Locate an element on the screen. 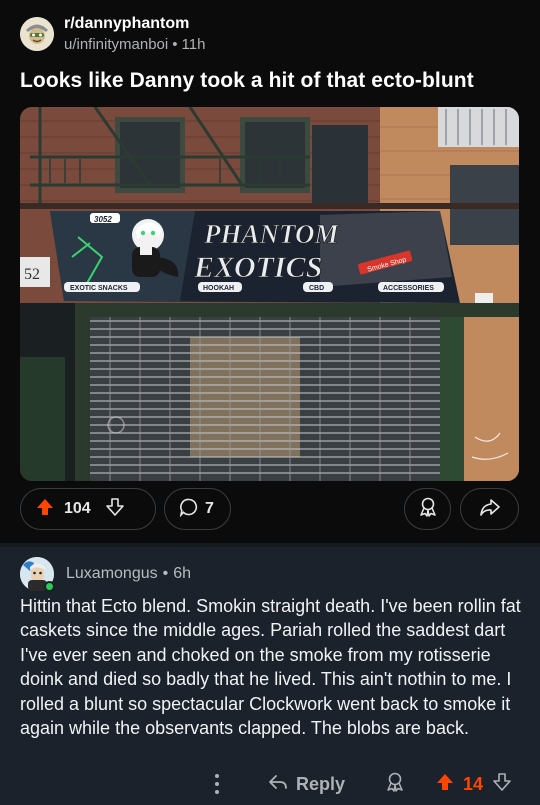  comment-header: Luxamongus • 6h is located at coordinates (105, 574).